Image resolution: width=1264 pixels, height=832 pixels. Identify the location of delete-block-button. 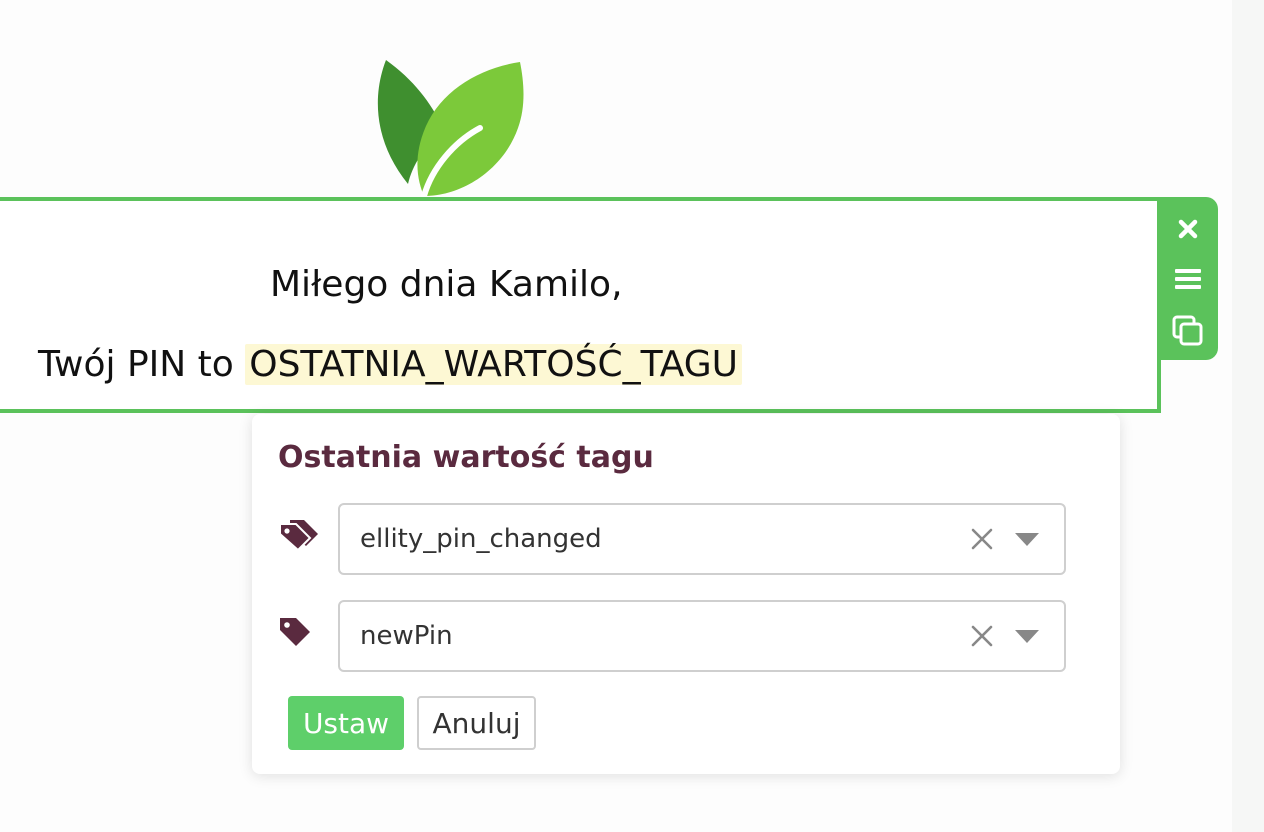
(1187, 229).